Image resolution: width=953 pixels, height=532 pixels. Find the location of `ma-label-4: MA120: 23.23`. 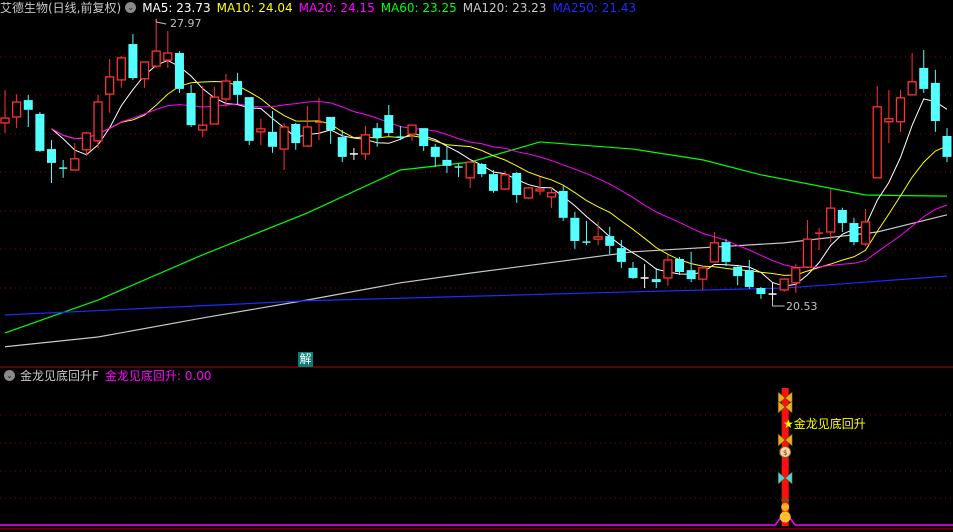

ma-label-4: MA120: 23.23 is located at coordinates (505, 8).